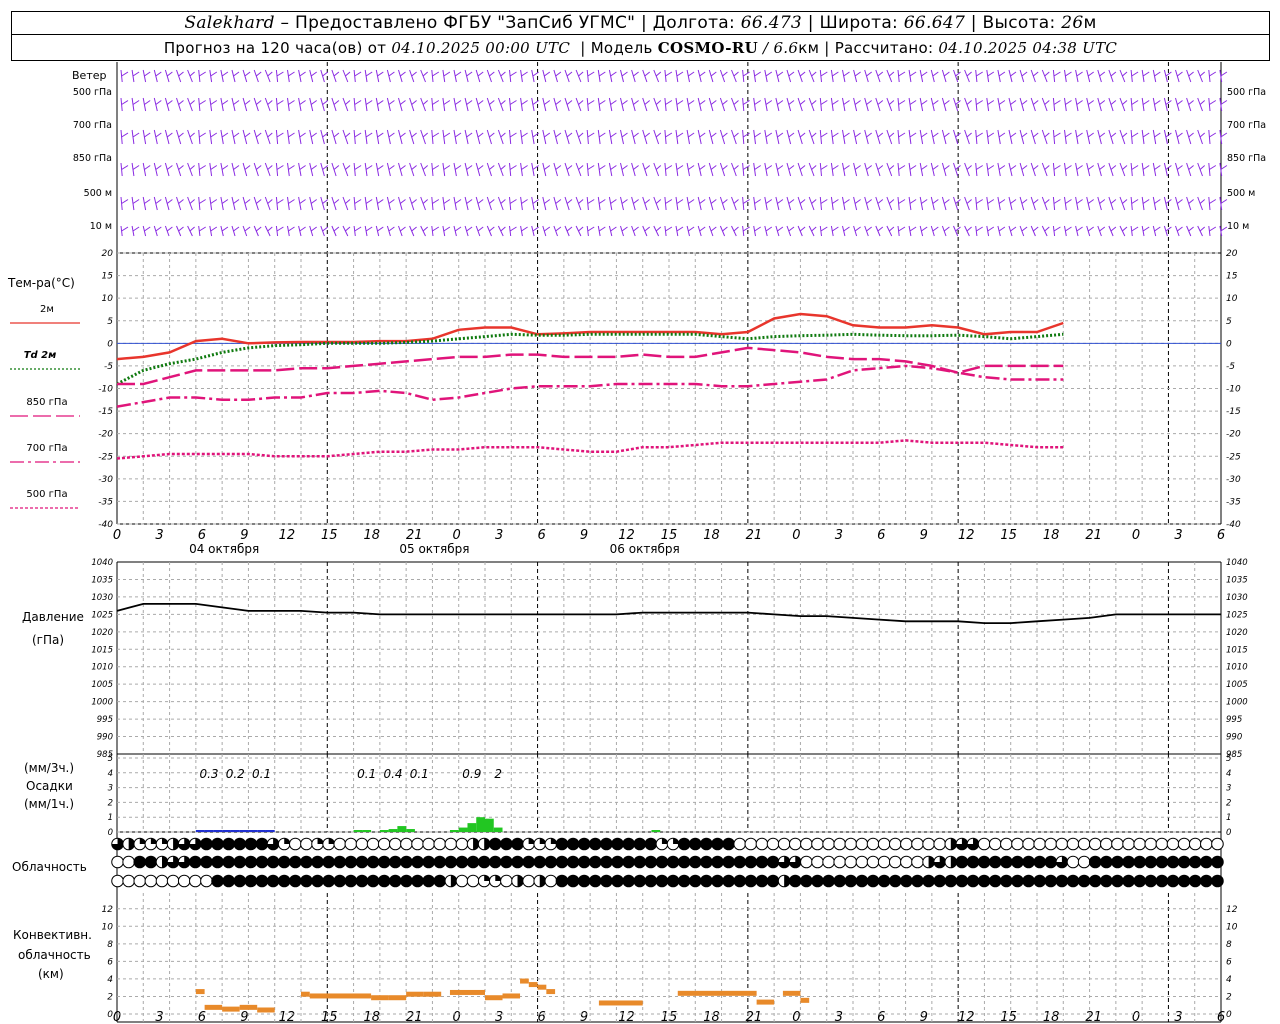 The height and width of the screenshot is (1024, 1280). I want to click on hour-tick-bottom-1: 3, so click(159, 1017).